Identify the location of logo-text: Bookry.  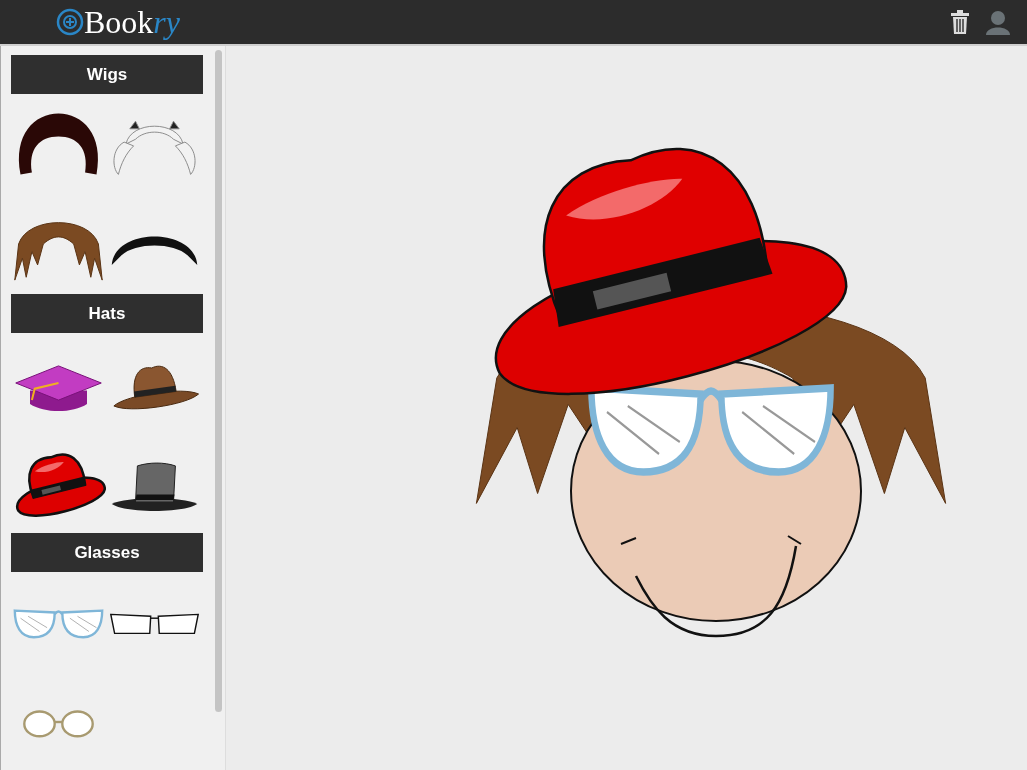
(132, 22).